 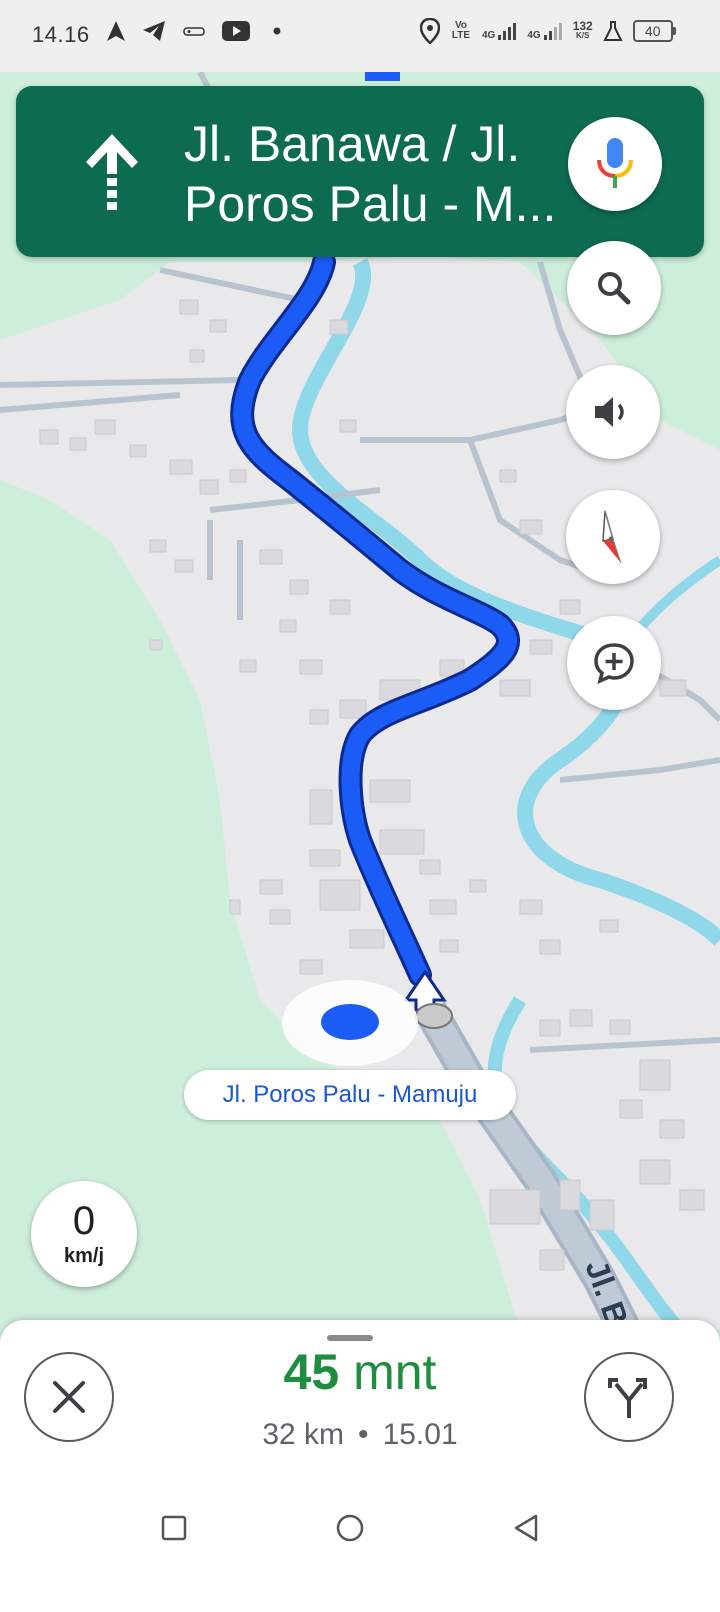 I want to click on signal-strength-1: 4G, so click(x=499, y=31).